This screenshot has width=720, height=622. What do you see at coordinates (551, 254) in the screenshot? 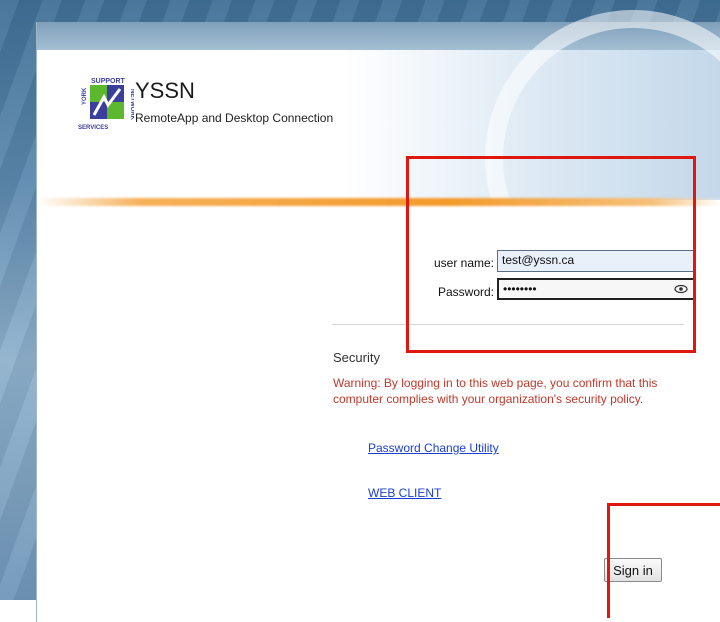
I see `highlight-box-credentials` at bounding box center [551, 254].